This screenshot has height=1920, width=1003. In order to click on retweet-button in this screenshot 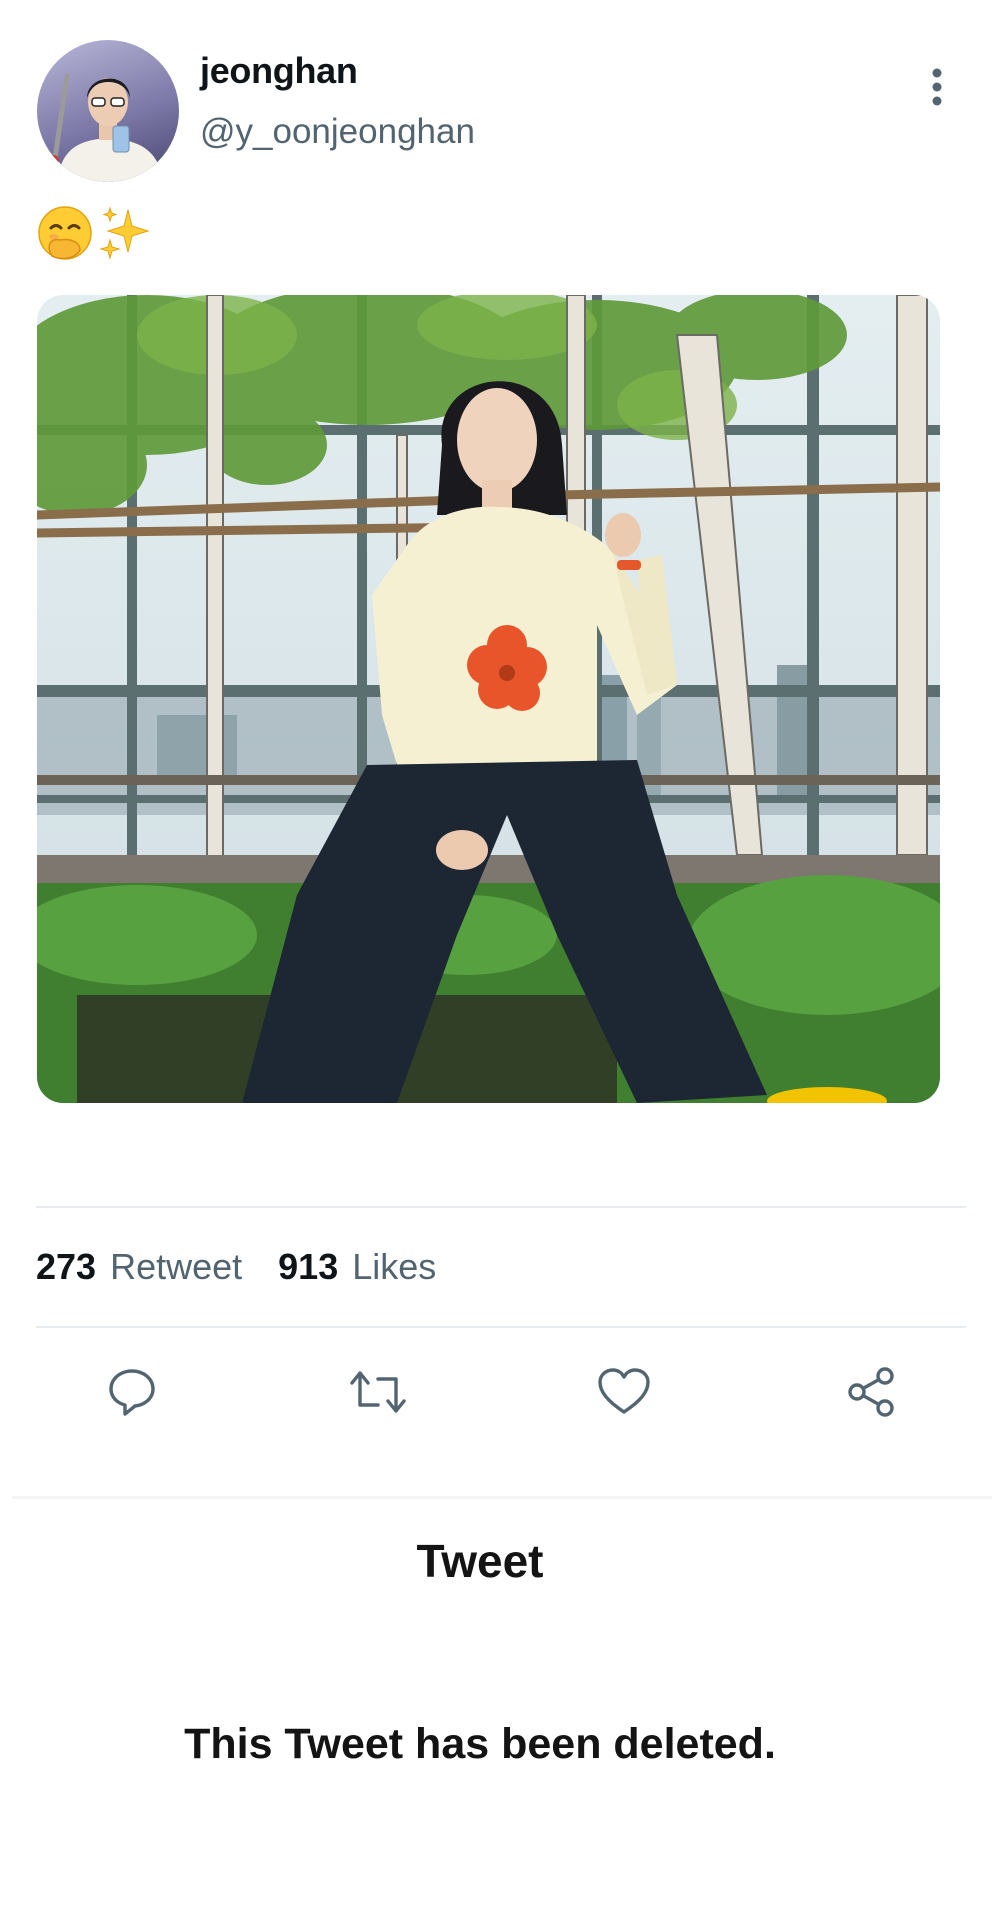, I will do `click(378, 1392)`.